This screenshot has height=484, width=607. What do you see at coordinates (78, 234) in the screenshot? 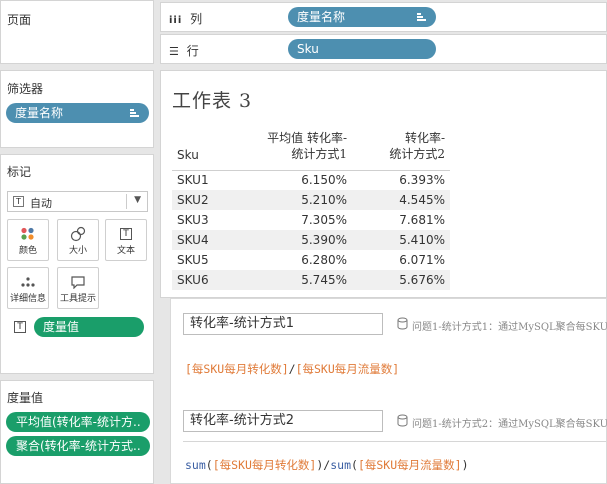
I see `size-icon` at bounding box center [78, 234].